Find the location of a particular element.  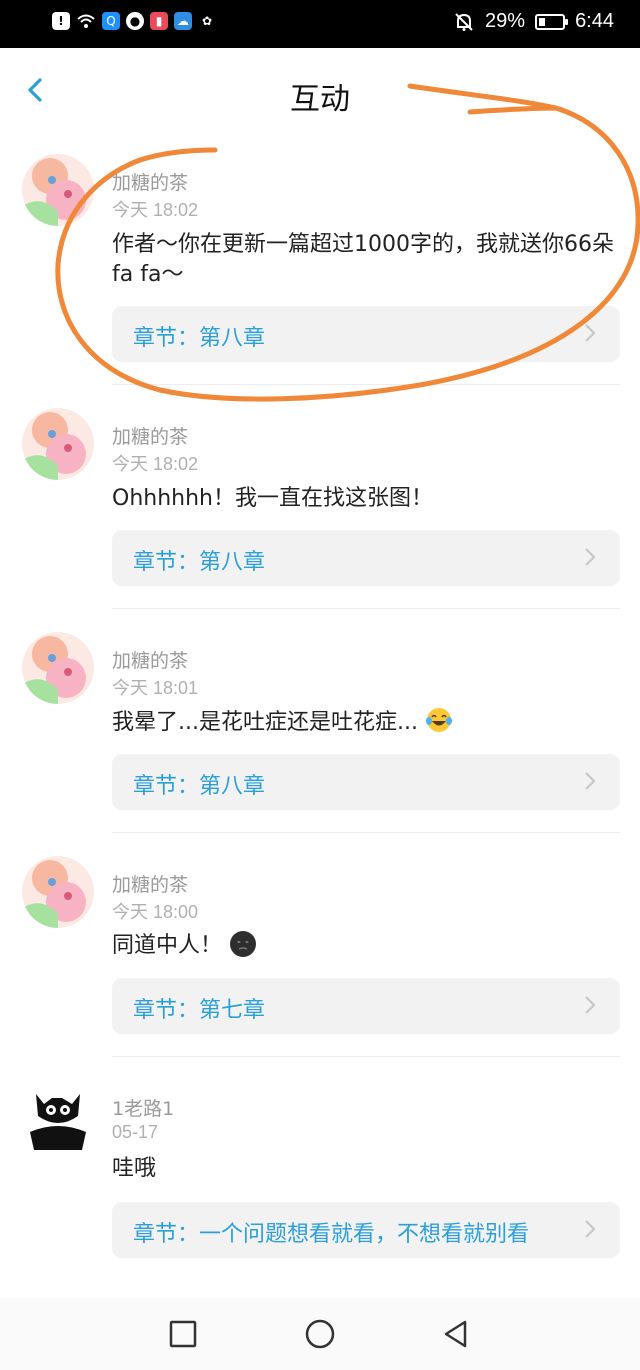

laughing-tears-emoji is located at coordinates (438, 720).